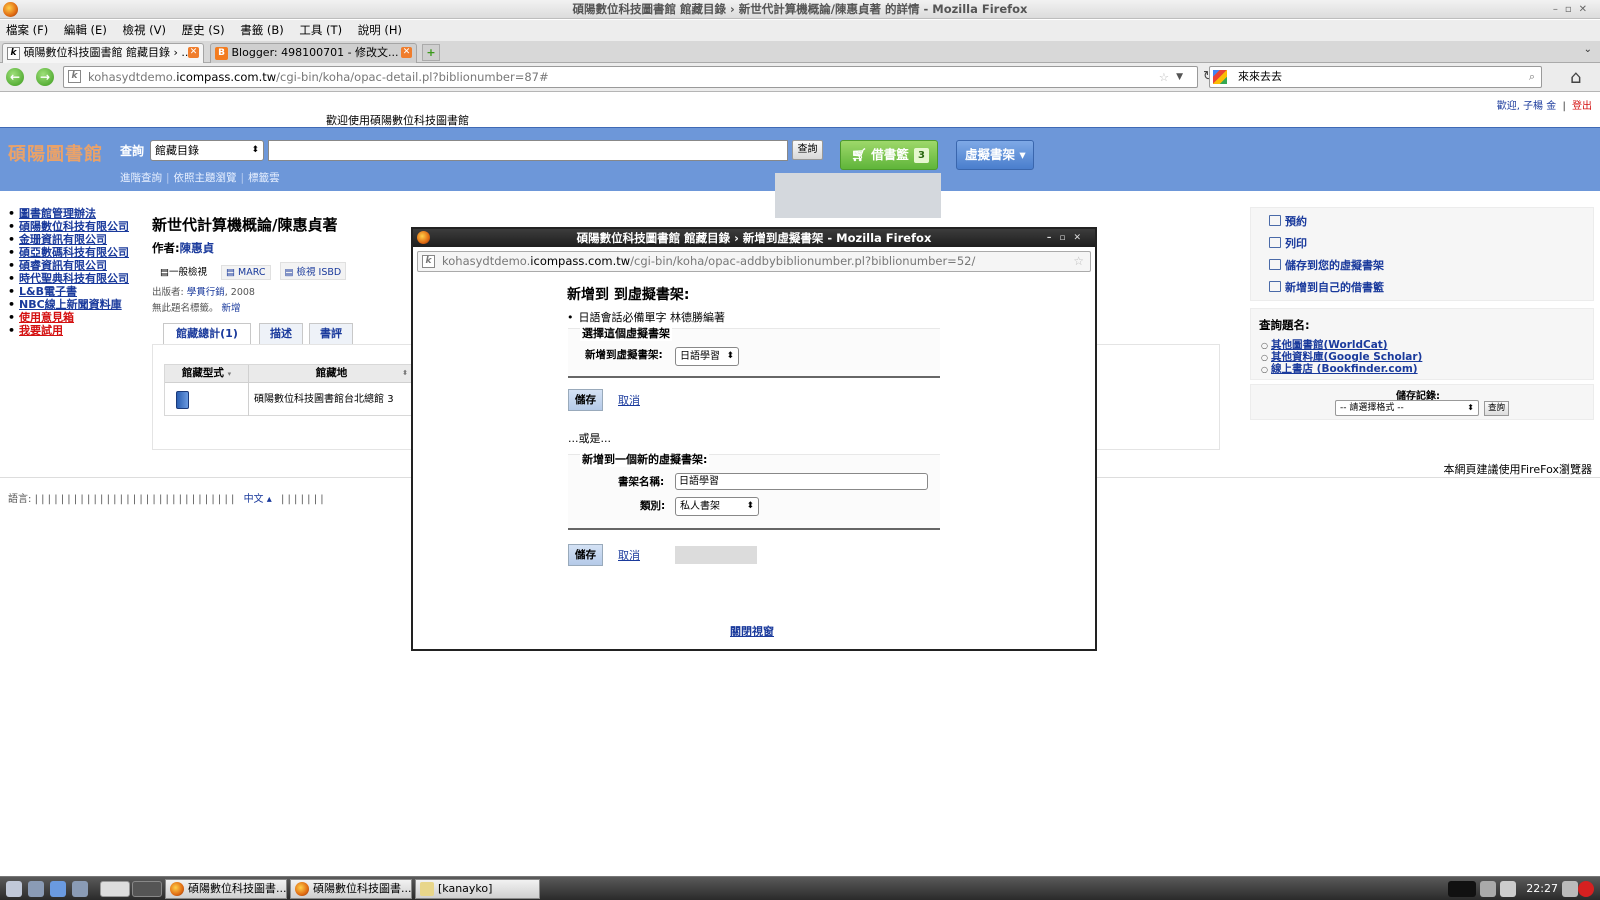 The height and width of the screenshot is (900, 1600). I want to click on taskbar-task: [kanayko], so click(477, 889).